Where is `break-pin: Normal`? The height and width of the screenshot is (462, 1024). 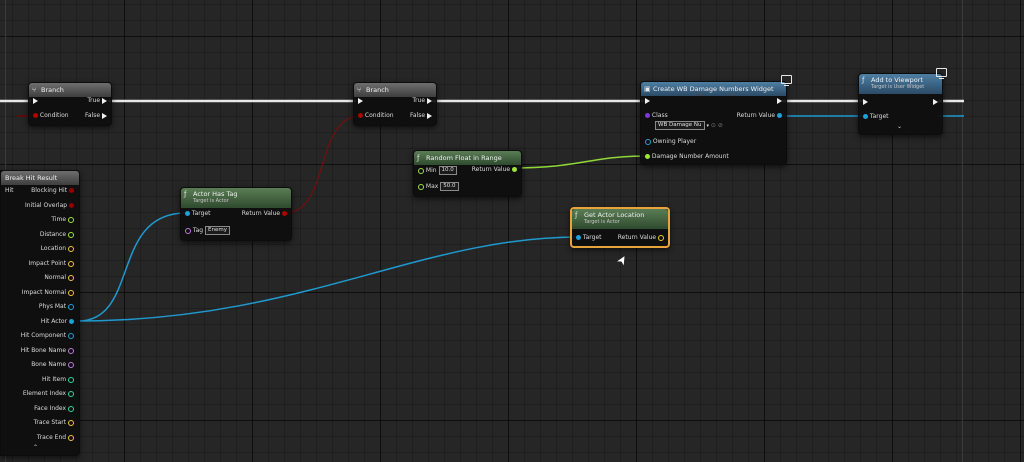 break-pin: Normal is located at coordinates (59, 278).